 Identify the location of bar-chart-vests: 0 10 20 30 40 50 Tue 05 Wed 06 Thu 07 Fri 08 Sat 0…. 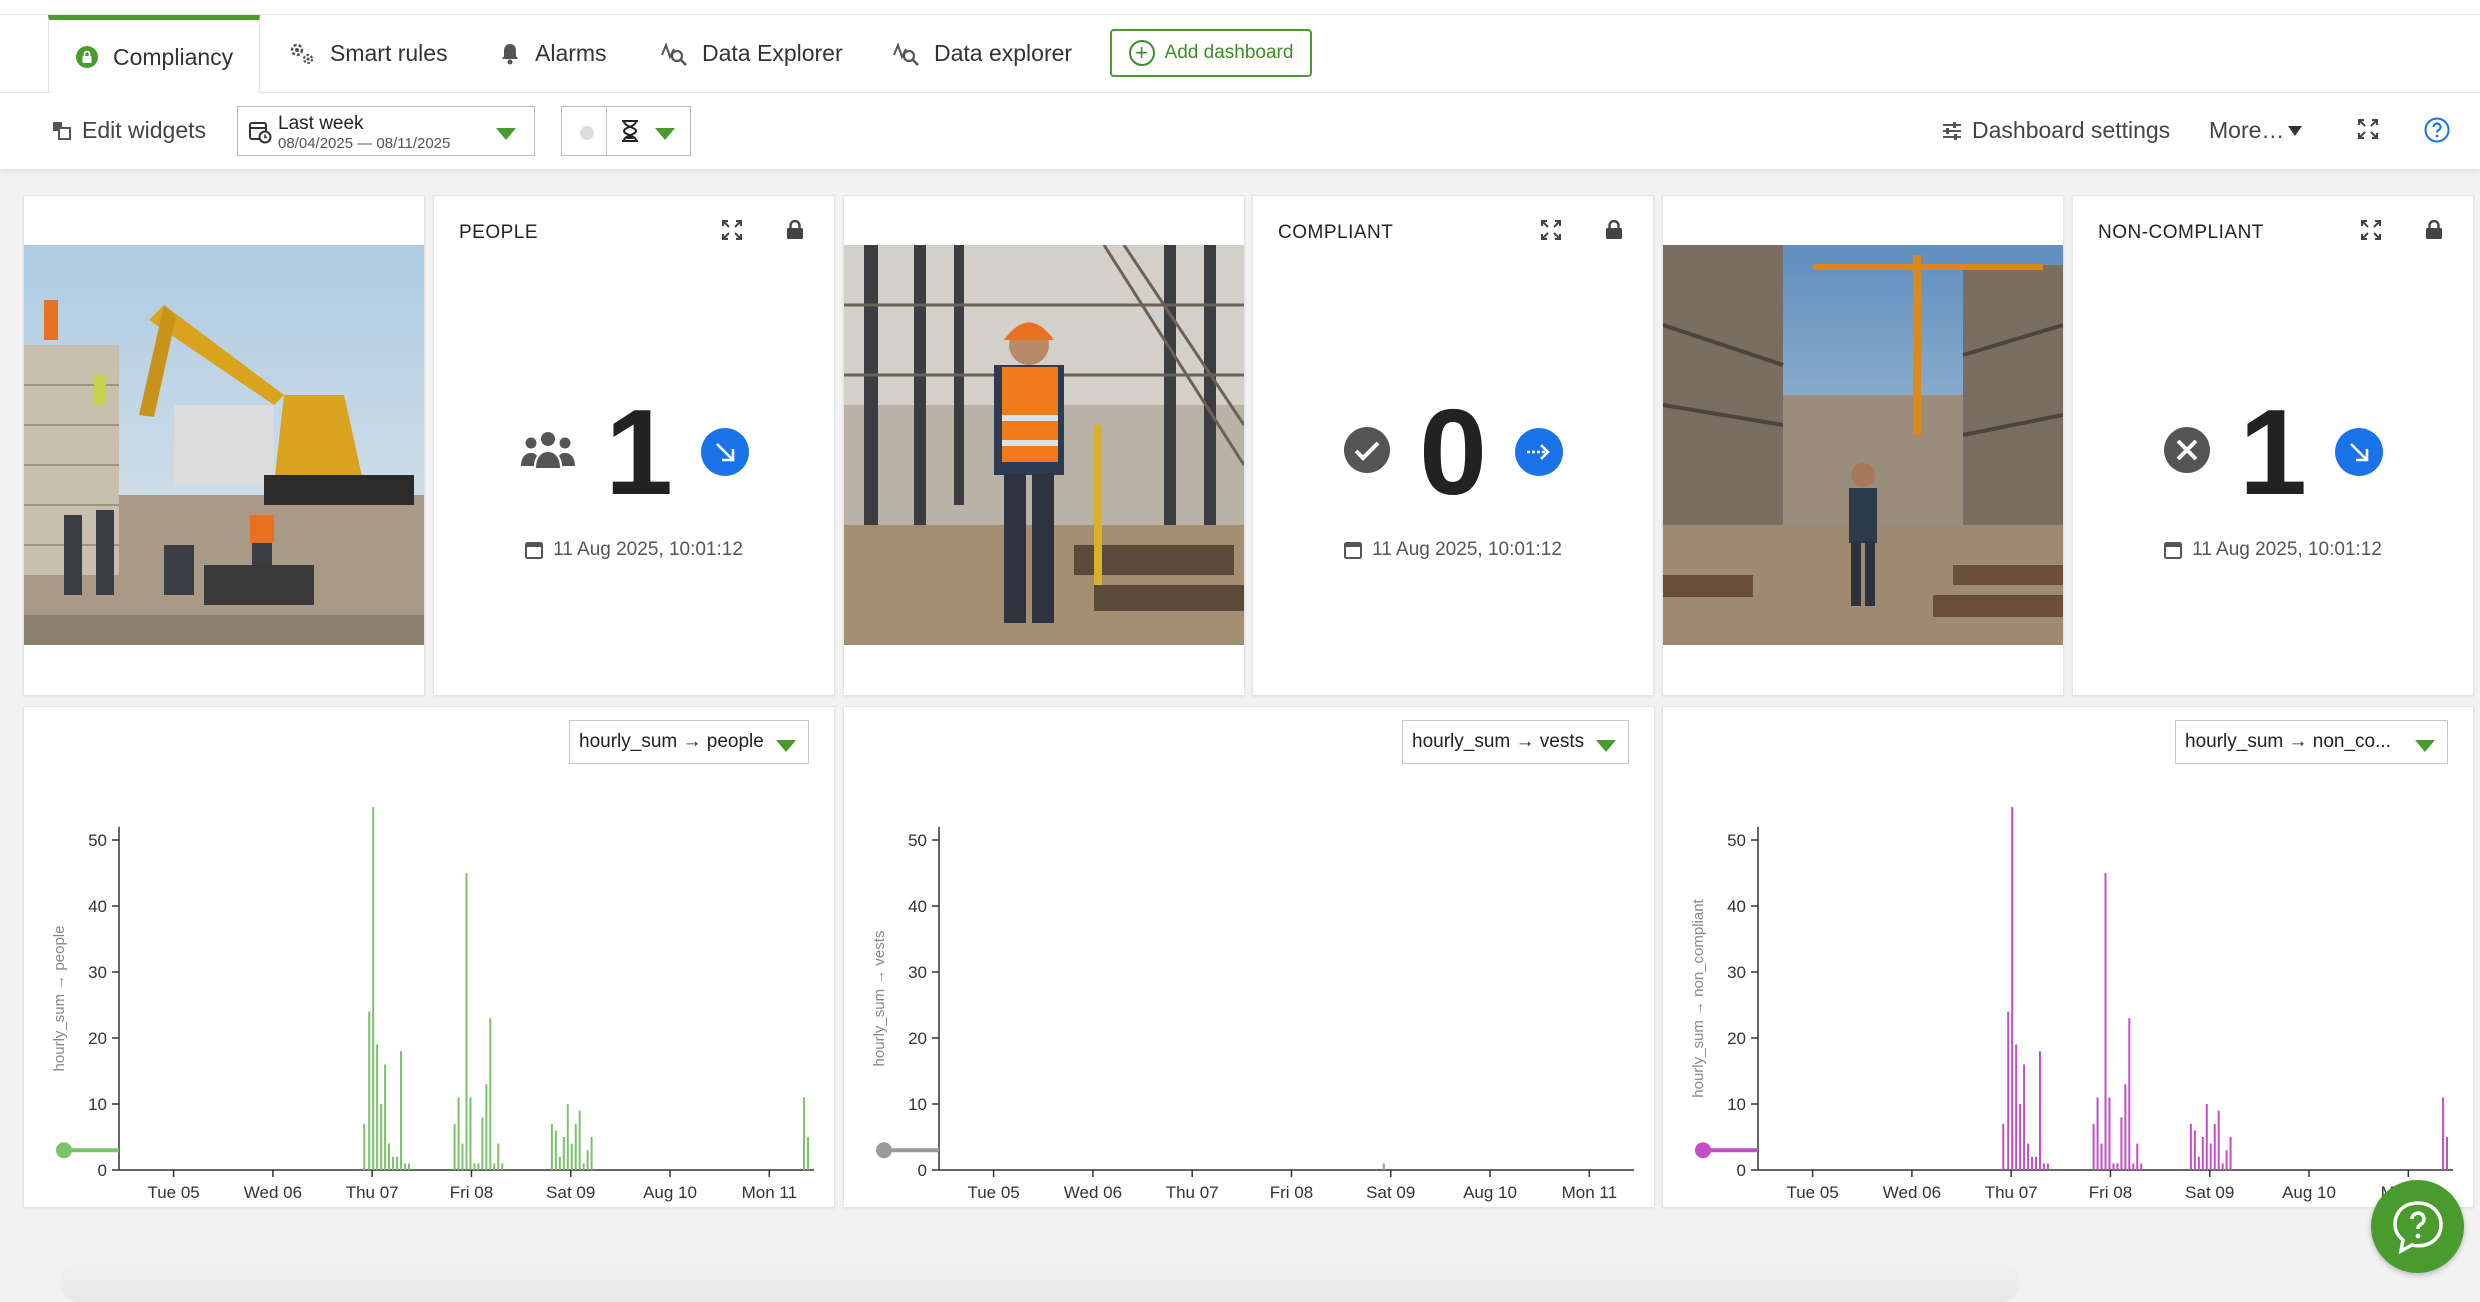
(1252, 1014).